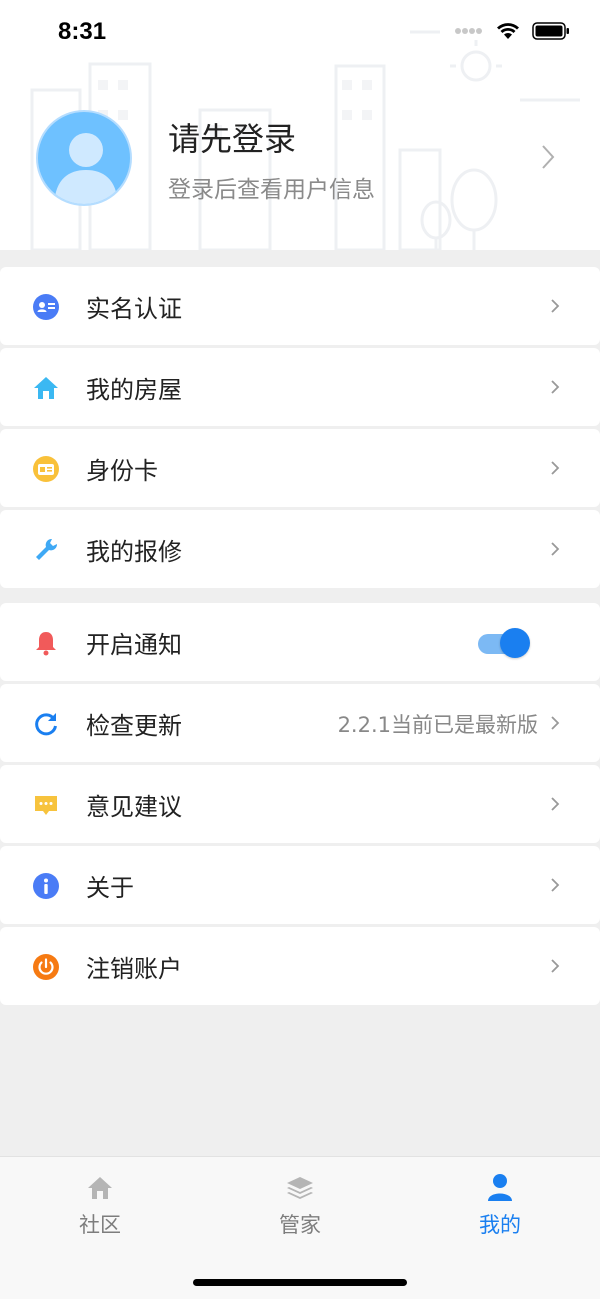 Image resolution: width=600 pixels, height=1299 pixels. What do you see at coordinates (134, 726) in the screenshot?
I see `menu-item-label: 检查更新` at bounding box center [134, 726].